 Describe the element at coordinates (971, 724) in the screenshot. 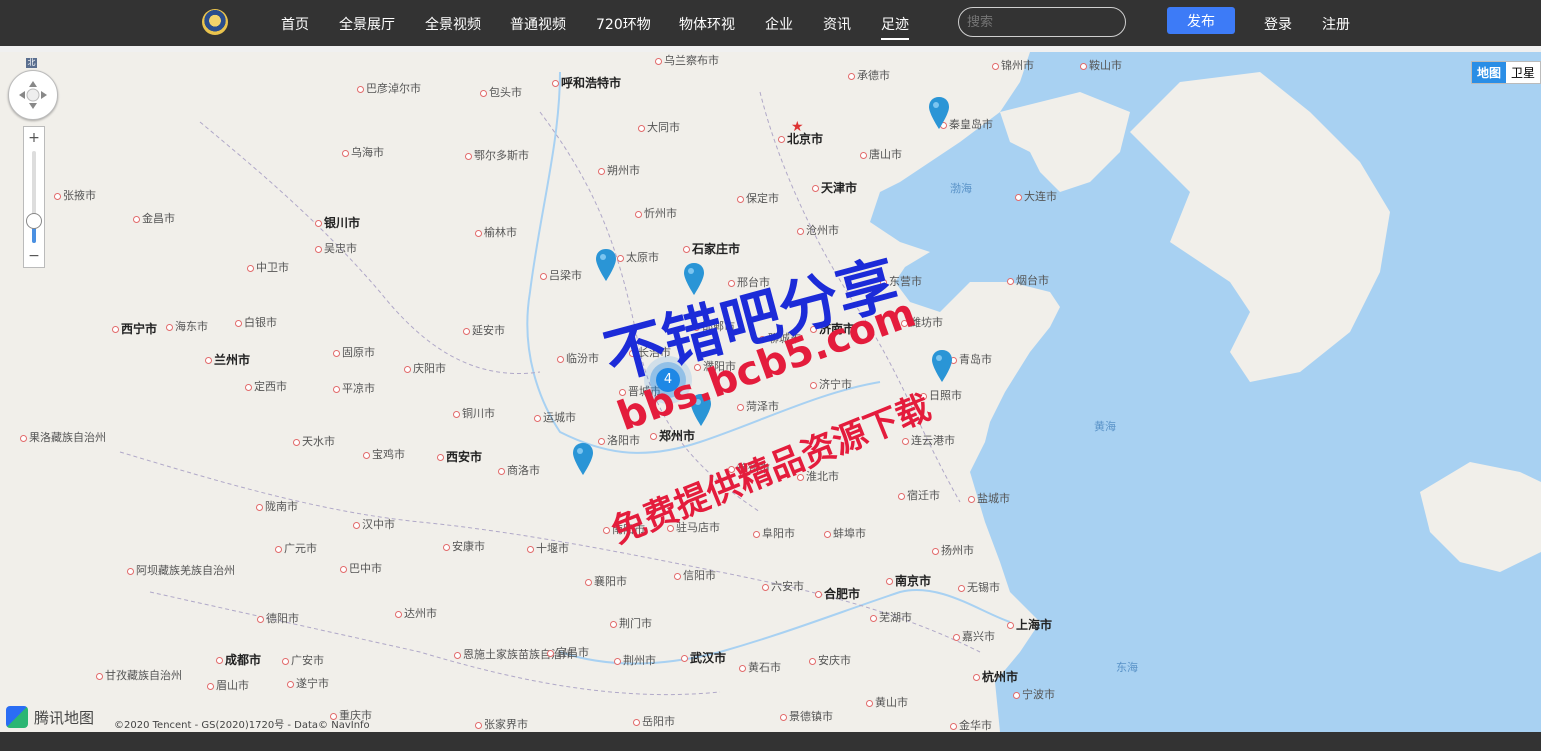

I see `city-label: 金华市` at that location.